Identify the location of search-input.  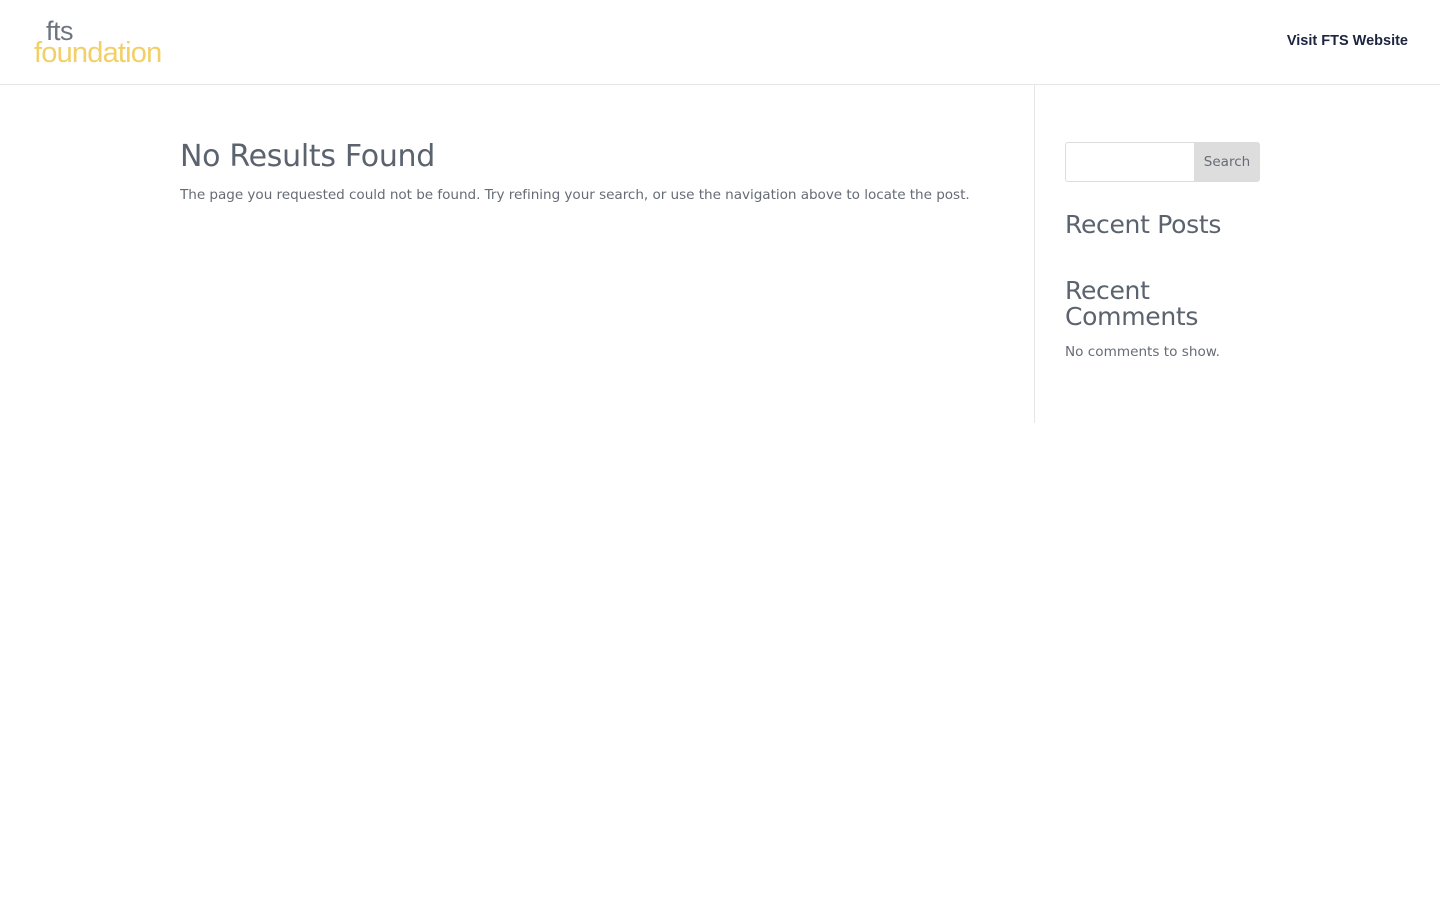
(1130, 162).